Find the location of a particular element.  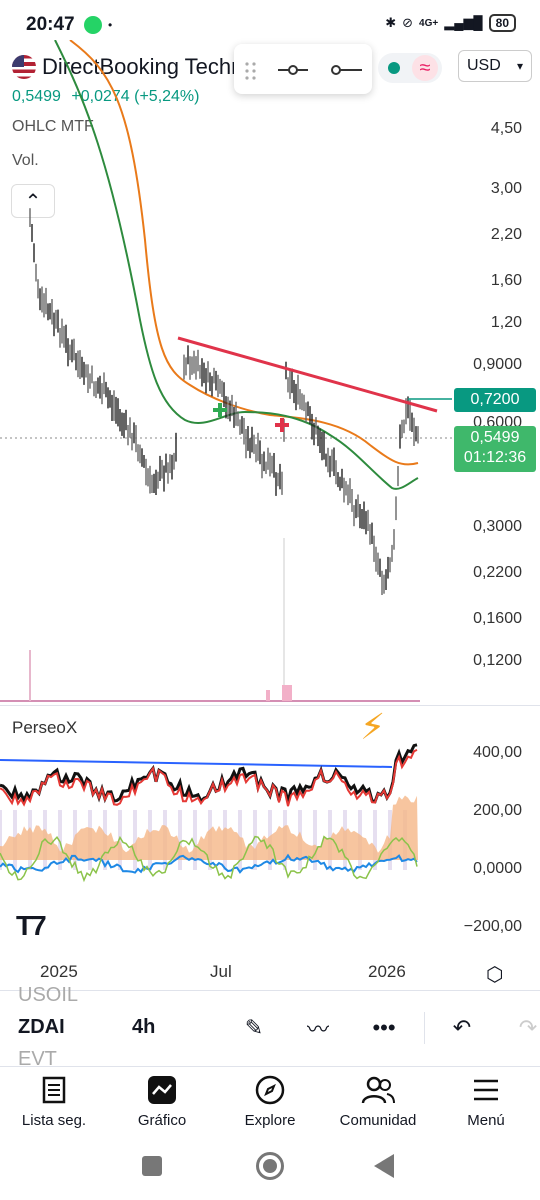

nav-explore: Explore is located at coordinates (270, 1105).